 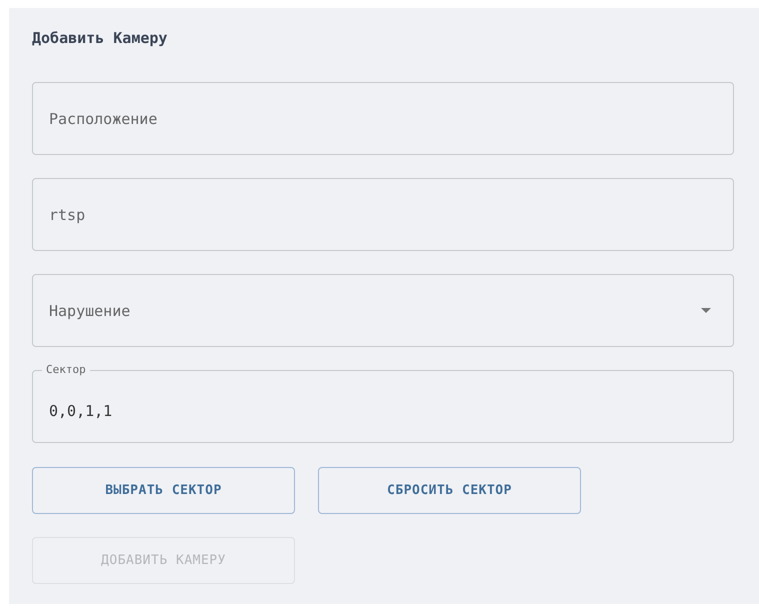 What do you see at coordinates (383, 118) in the screenshot?
I see `input-field: Расположение` at bounding box center [383, 118].